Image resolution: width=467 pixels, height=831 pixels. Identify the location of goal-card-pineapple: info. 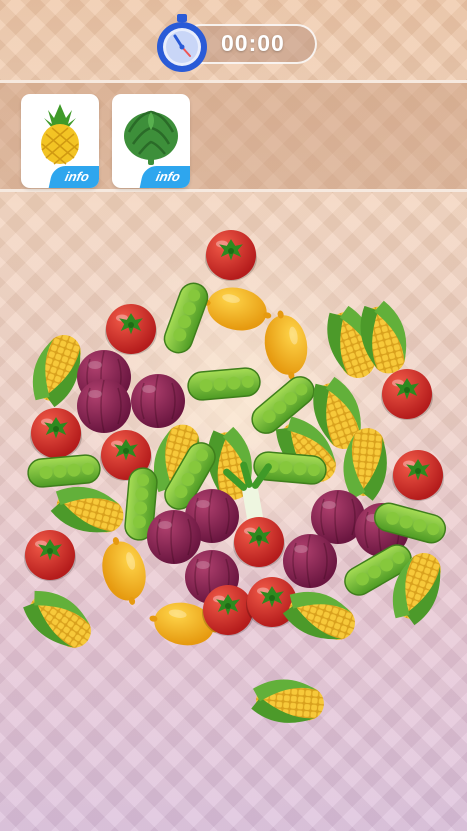
(60, 141).